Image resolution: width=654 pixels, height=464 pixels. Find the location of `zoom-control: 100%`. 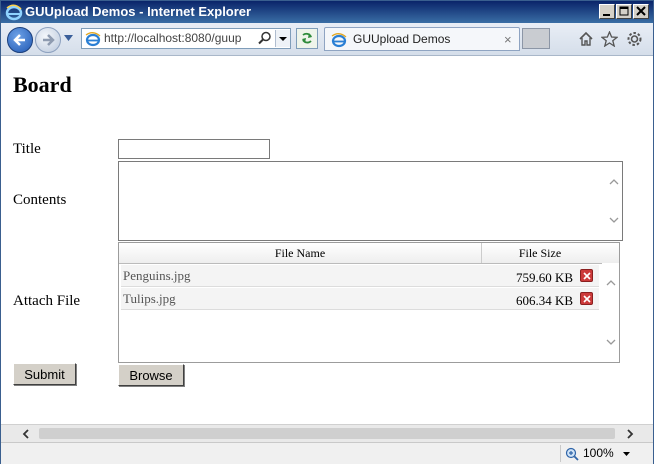

zoom-control: 100% is located at coordinates (599, 453).